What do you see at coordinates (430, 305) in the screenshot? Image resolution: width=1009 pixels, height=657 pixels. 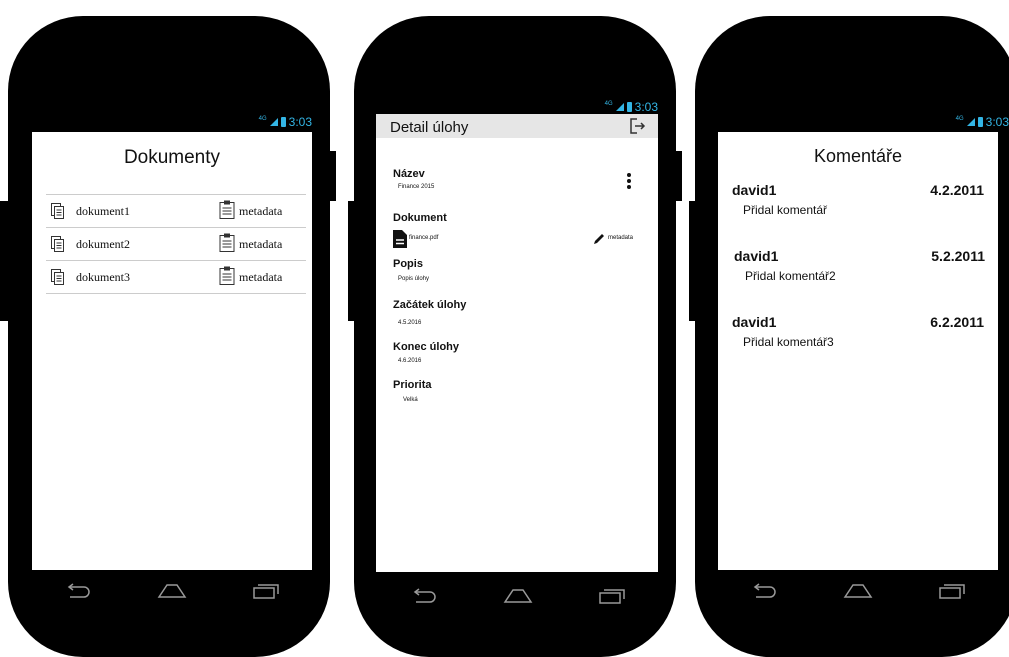 I see `field-label-zacatek: Začátek úlohy` at bounding box center [430, 305].